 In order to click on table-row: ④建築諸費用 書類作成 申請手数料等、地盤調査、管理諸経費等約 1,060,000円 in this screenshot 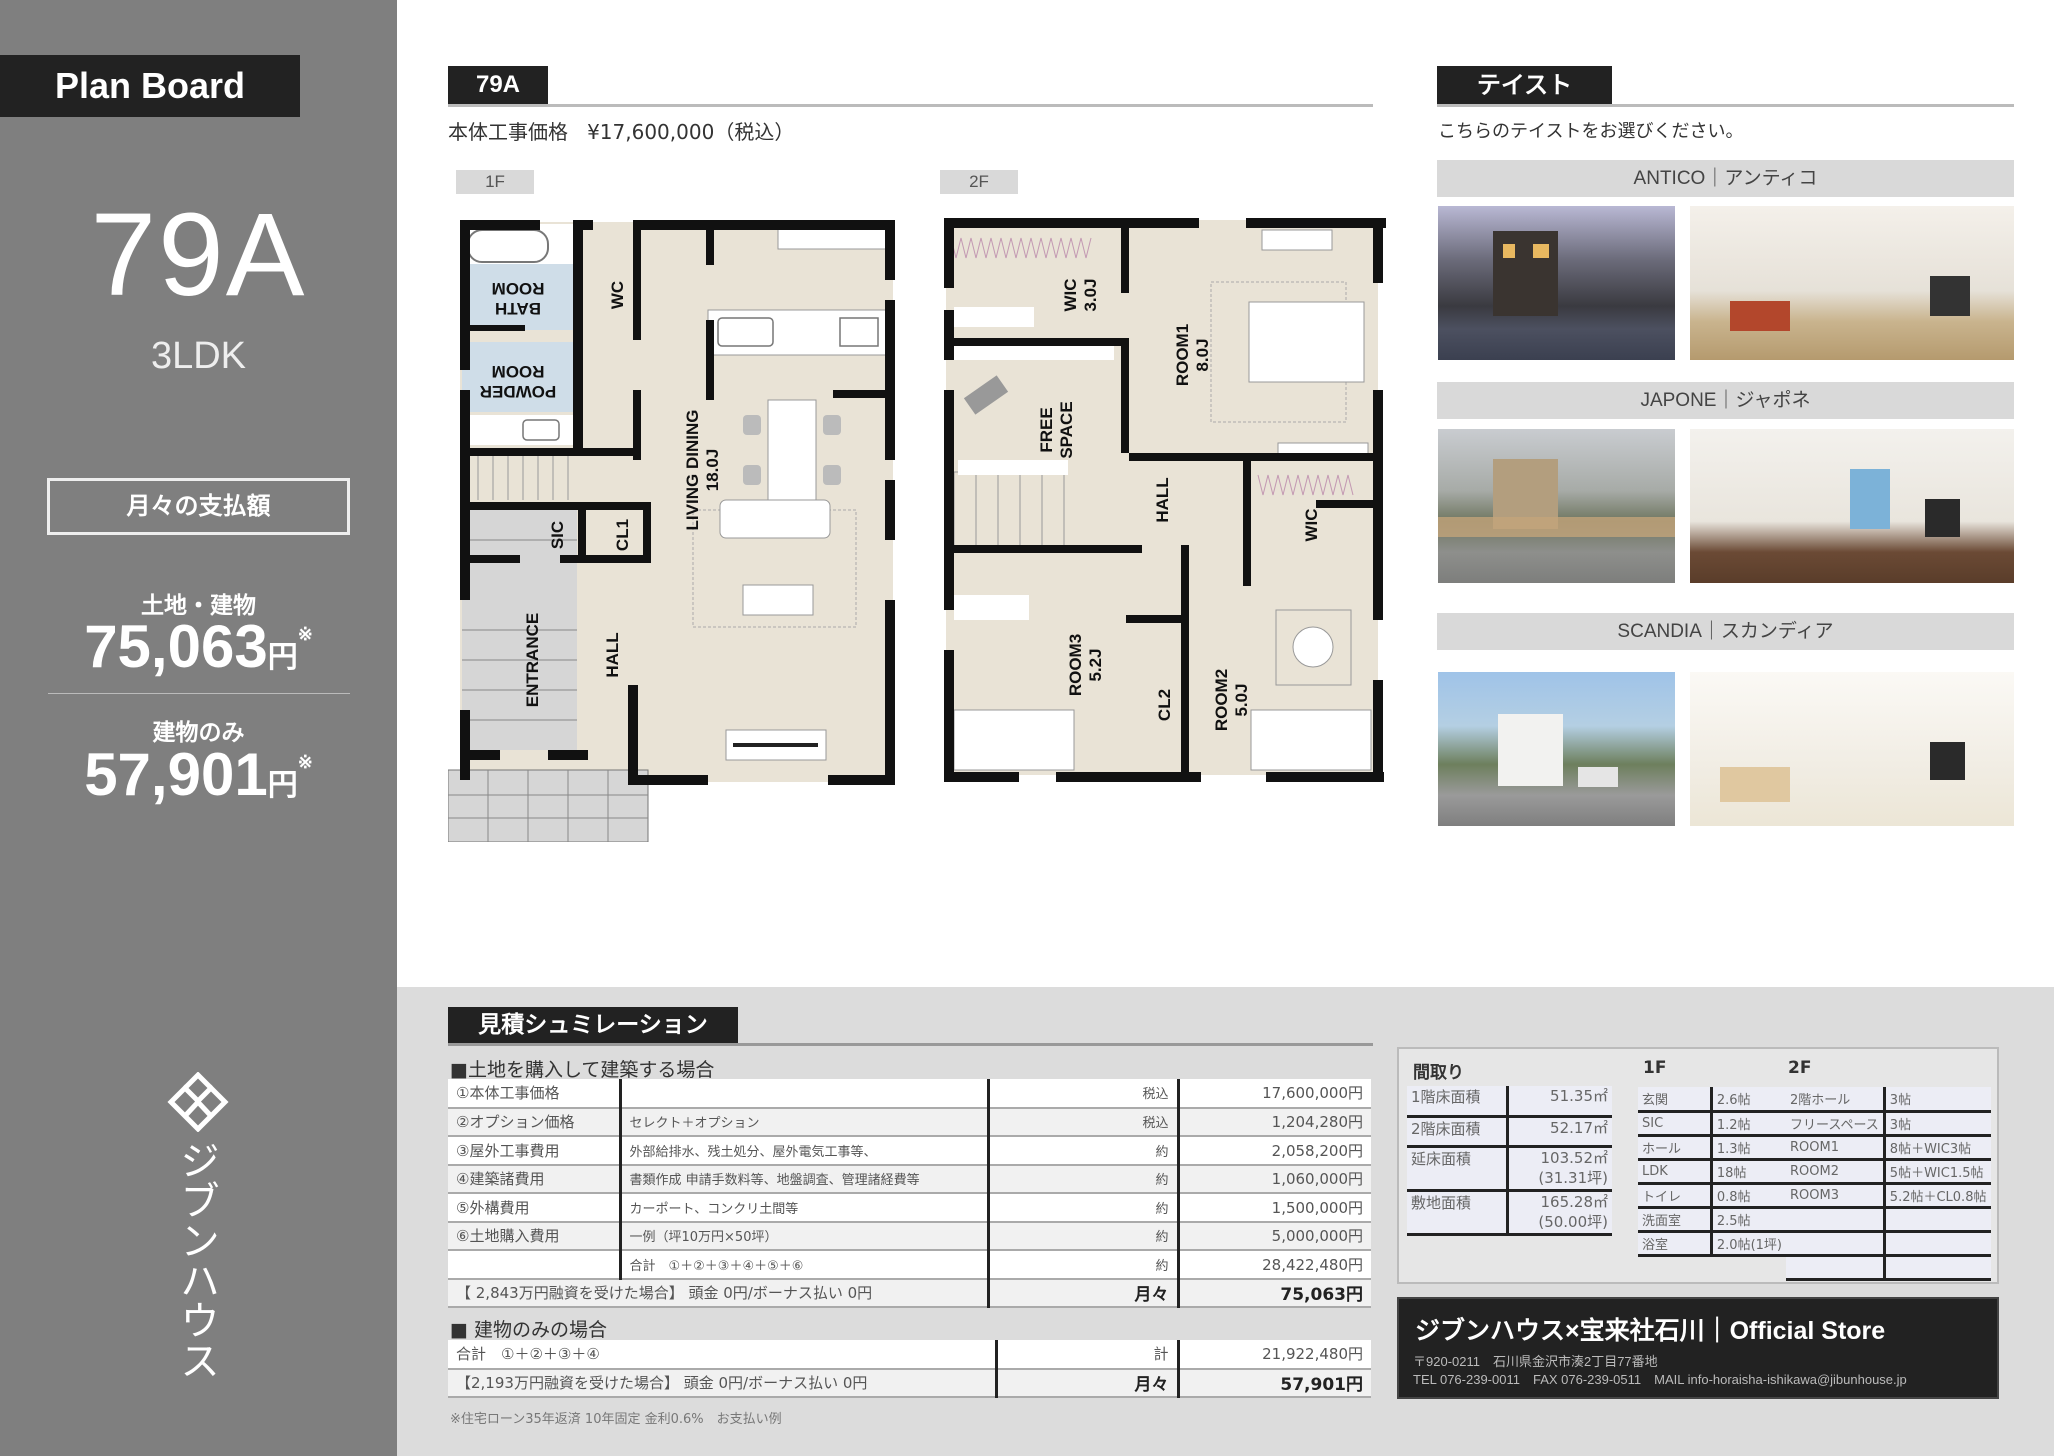, I will do `click(909, 1179)`.